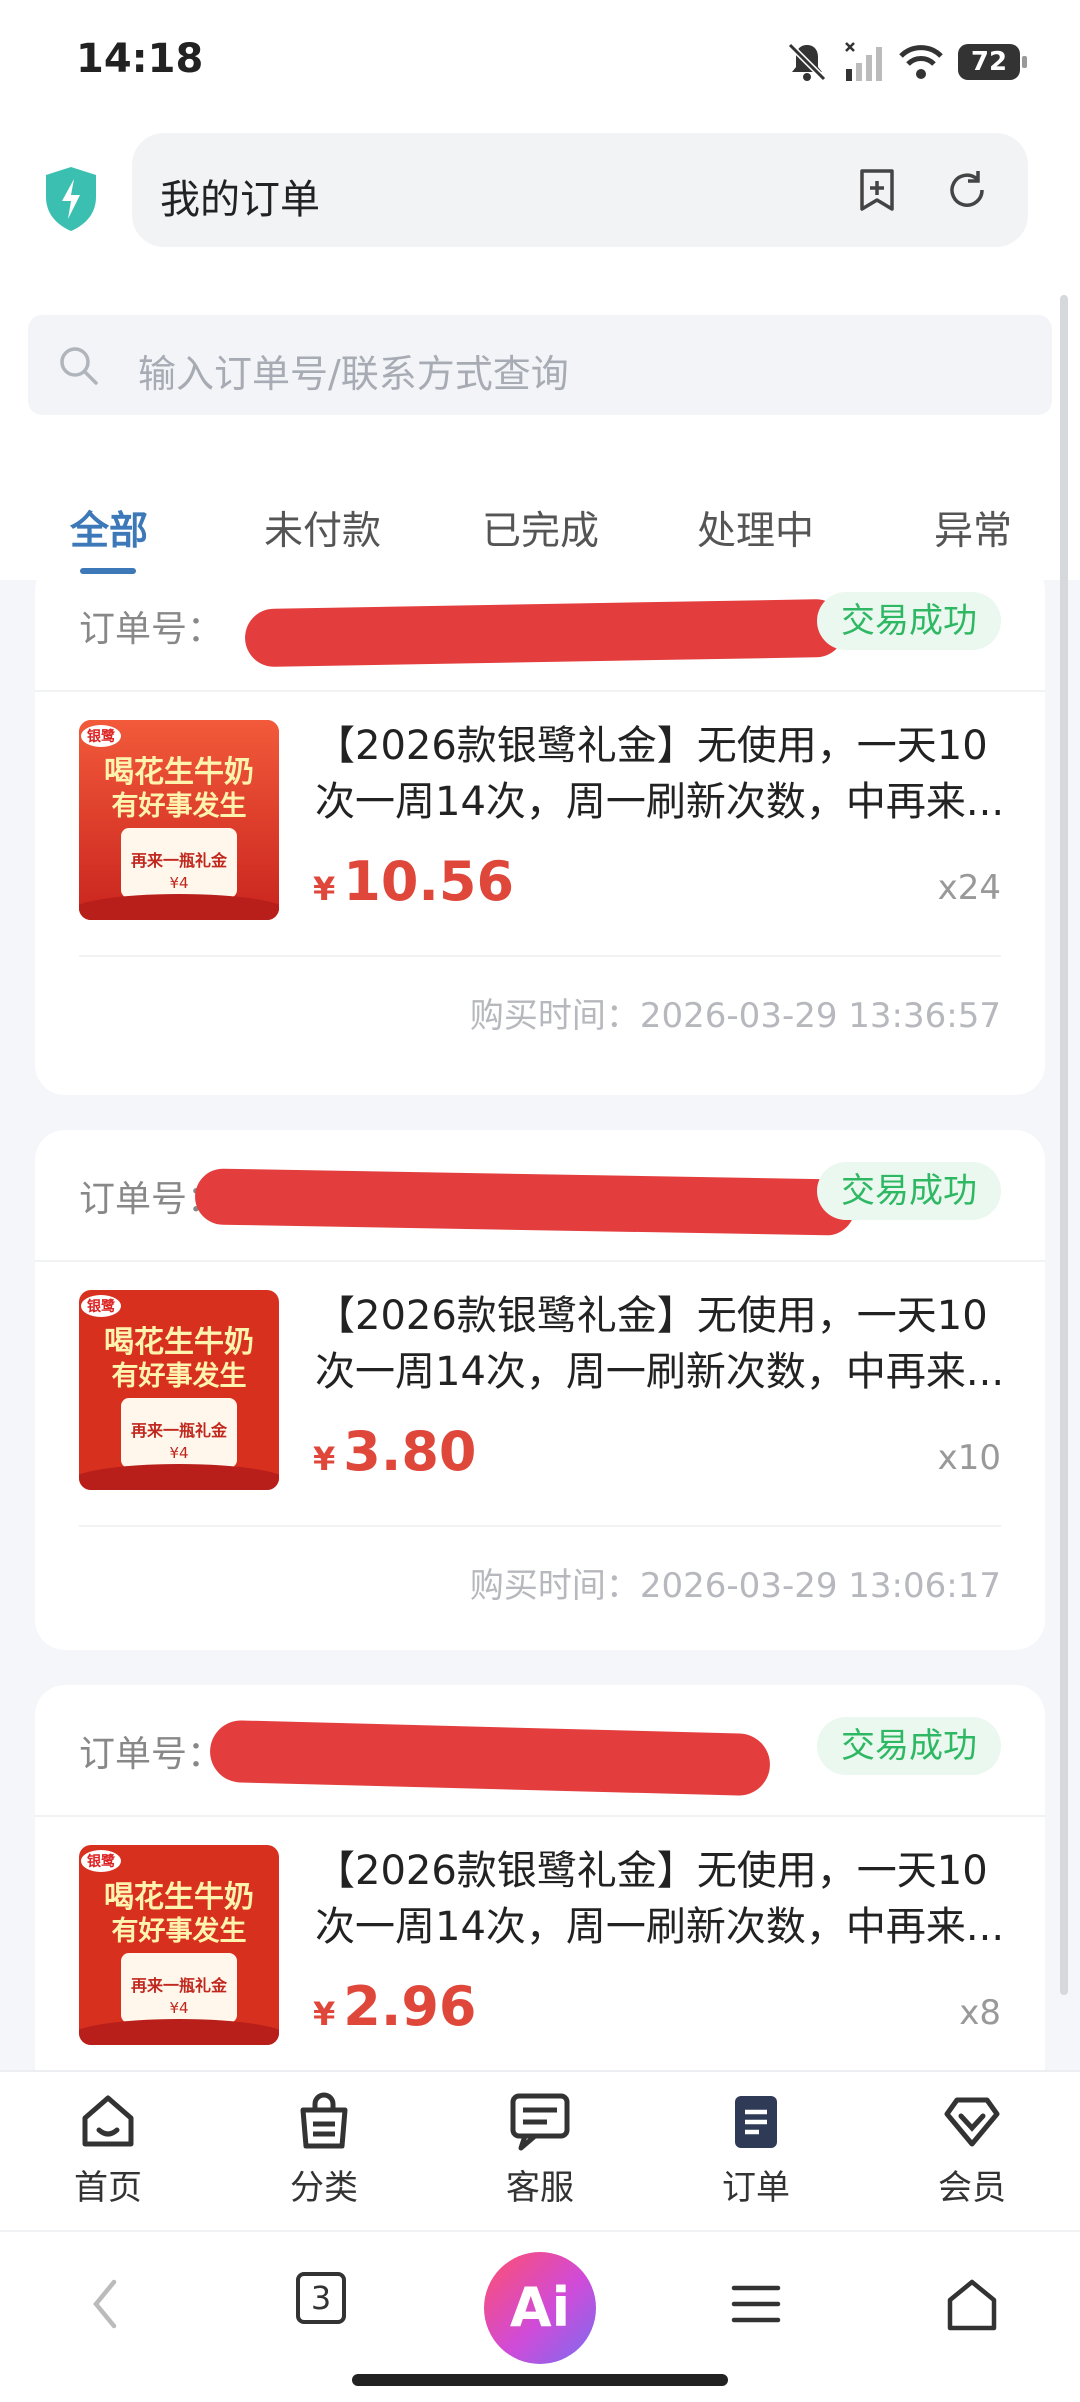 The width and height of the screenshot is (1080, 2402). What do you see at coordinates (580, 190) in the screenshot?
I see `address-bar: 我的订单` at bounding box center [580, 190].